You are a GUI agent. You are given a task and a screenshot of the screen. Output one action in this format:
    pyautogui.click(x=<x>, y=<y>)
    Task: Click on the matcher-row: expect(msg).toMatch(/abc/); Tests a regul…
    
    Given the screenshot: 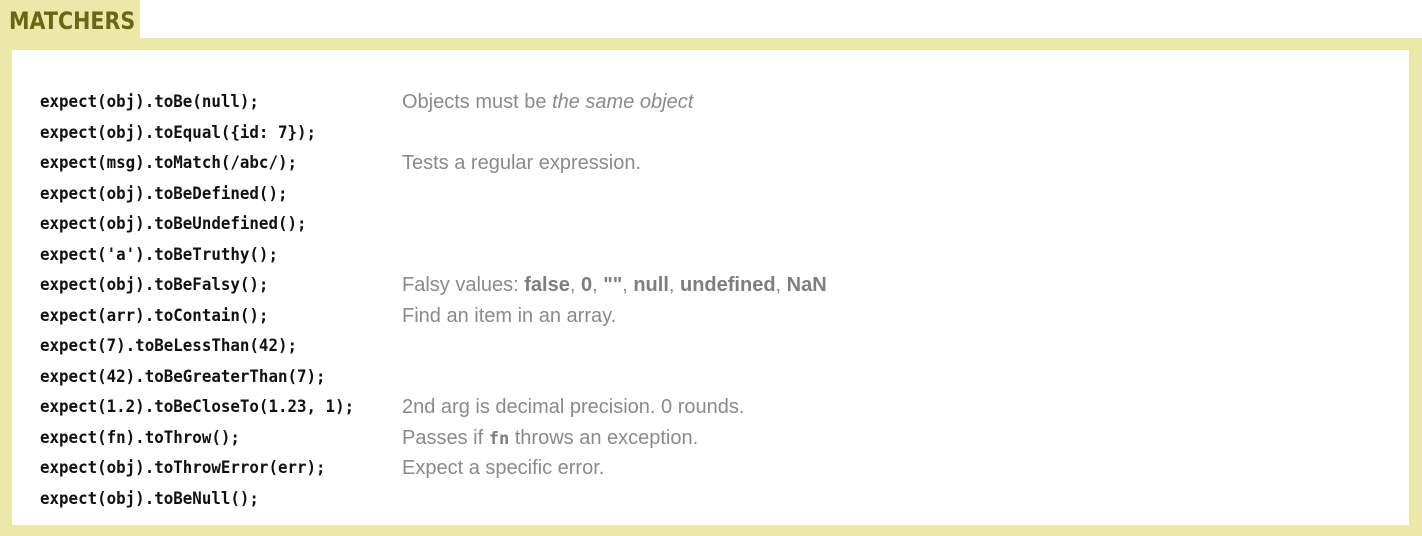 What is the action you would take?
    pyautogui.click(x=715, y=163)
    